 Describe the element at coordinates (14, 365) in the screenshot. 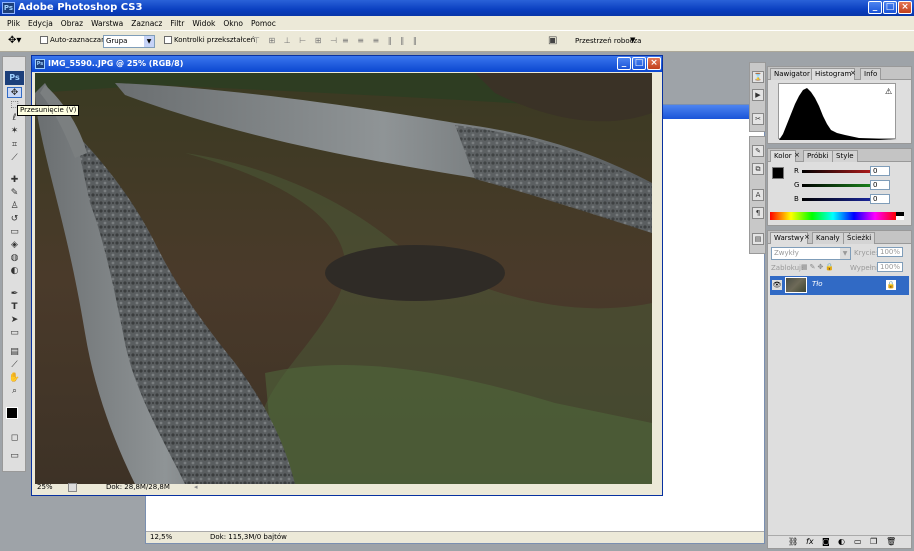

I see `eyedropper-icon: ⟋` at that location.